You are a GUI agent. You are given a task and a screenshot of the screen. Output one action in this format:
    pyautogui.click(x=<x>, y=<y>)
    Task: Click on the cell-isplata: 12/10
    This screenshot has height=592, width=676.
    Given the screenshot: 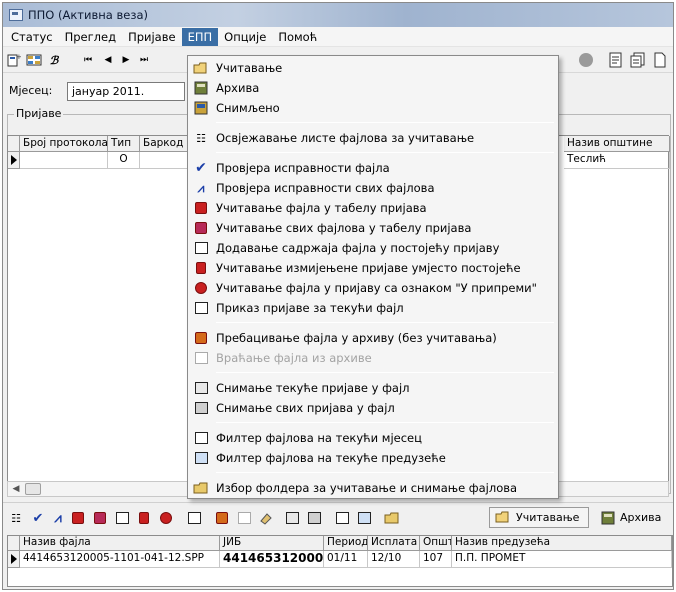 What is the action you would take?
    pyautogui.click(x=394, y=559)
    